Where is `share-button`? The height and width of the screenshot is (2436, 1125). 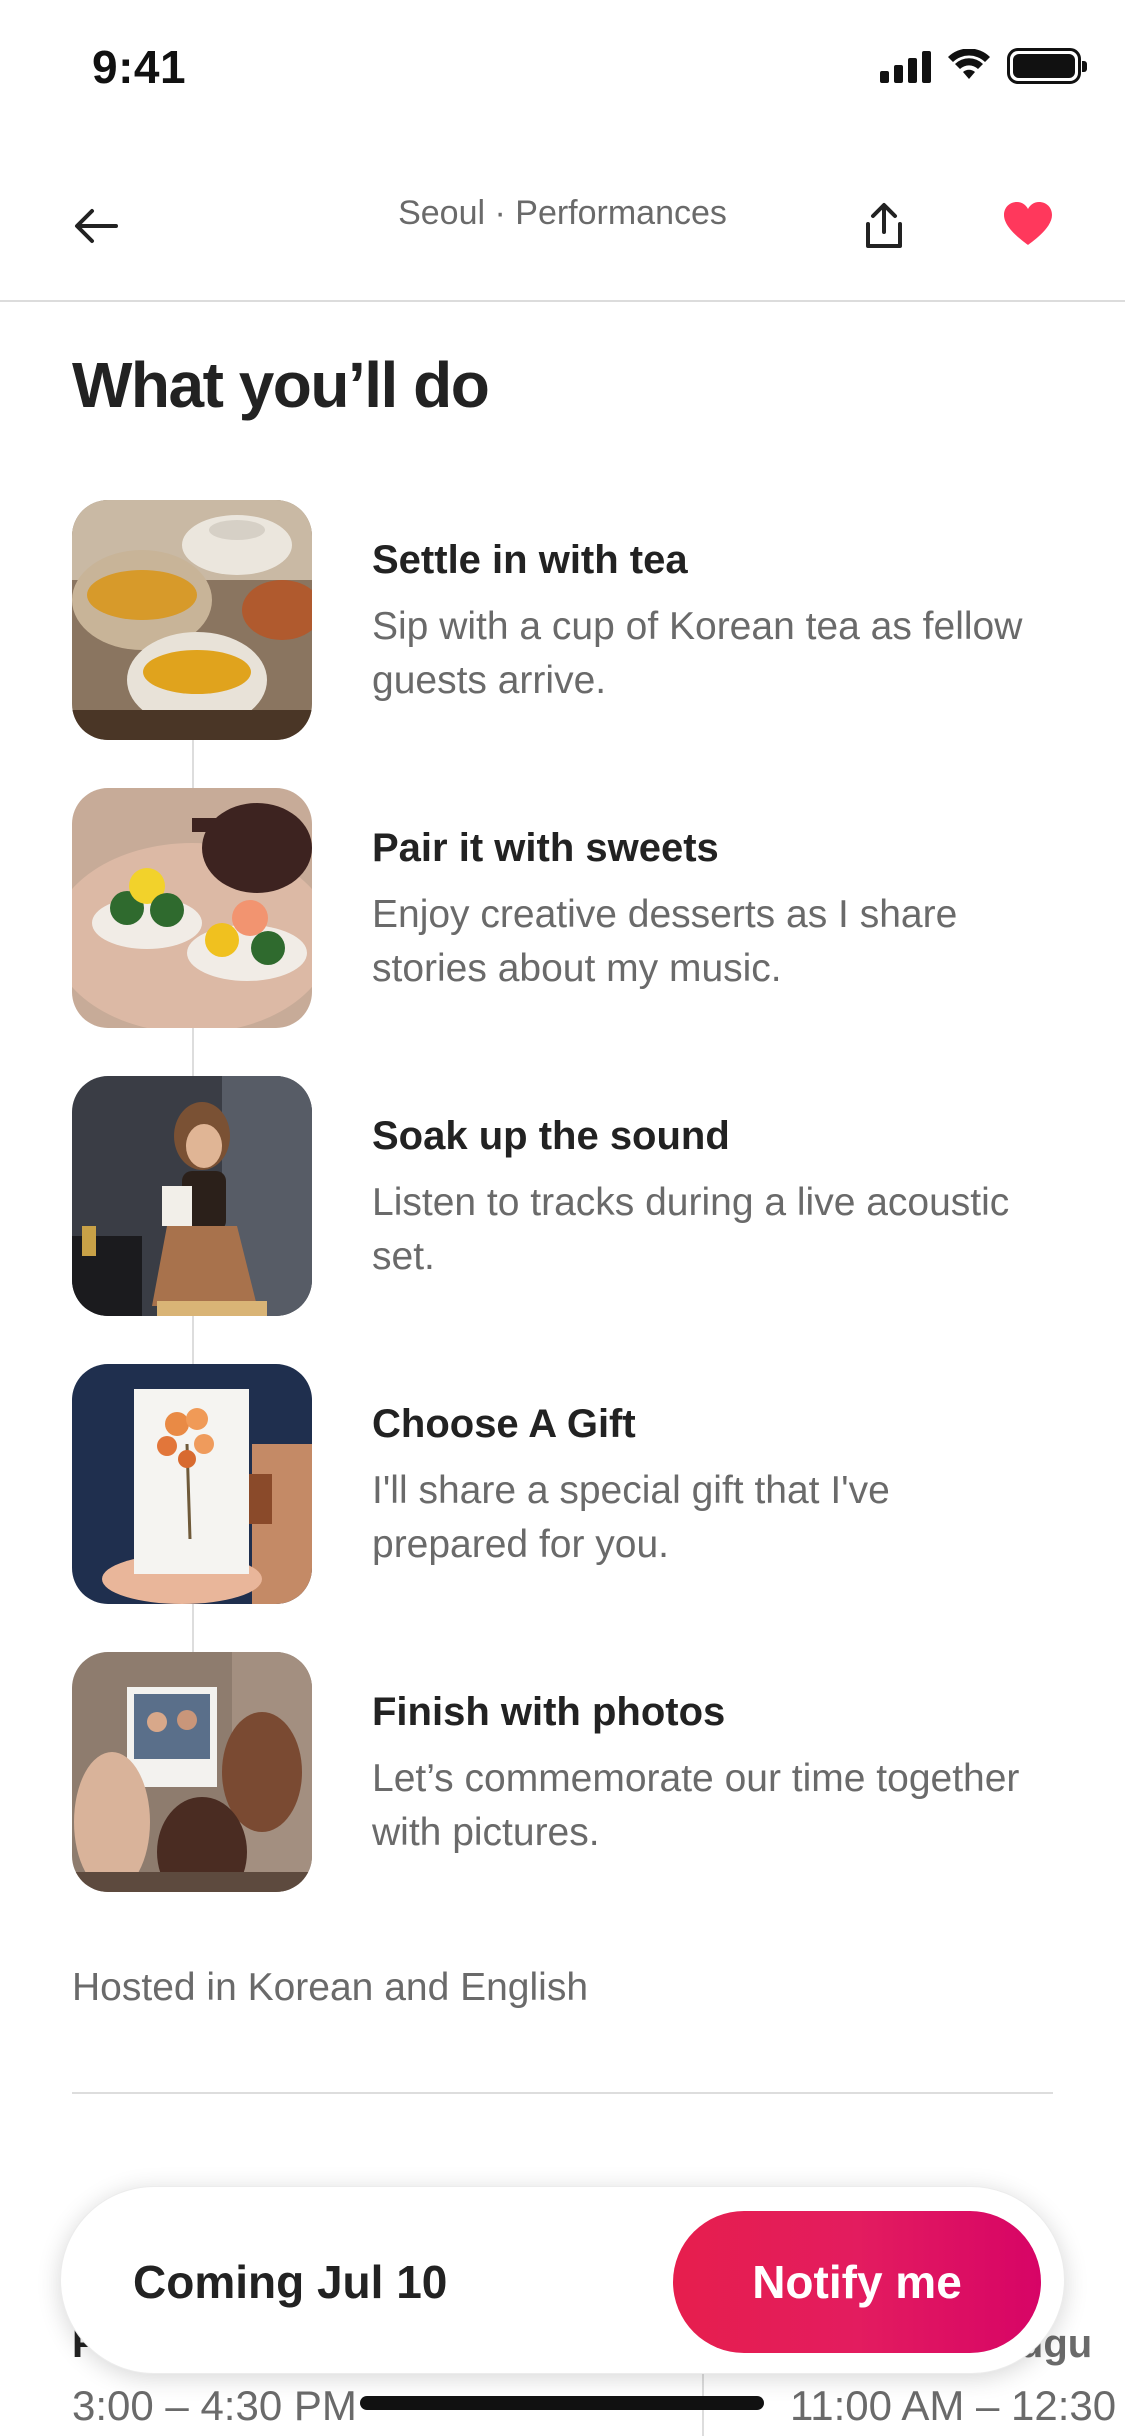
share-button is located at coordinates (884, 226).